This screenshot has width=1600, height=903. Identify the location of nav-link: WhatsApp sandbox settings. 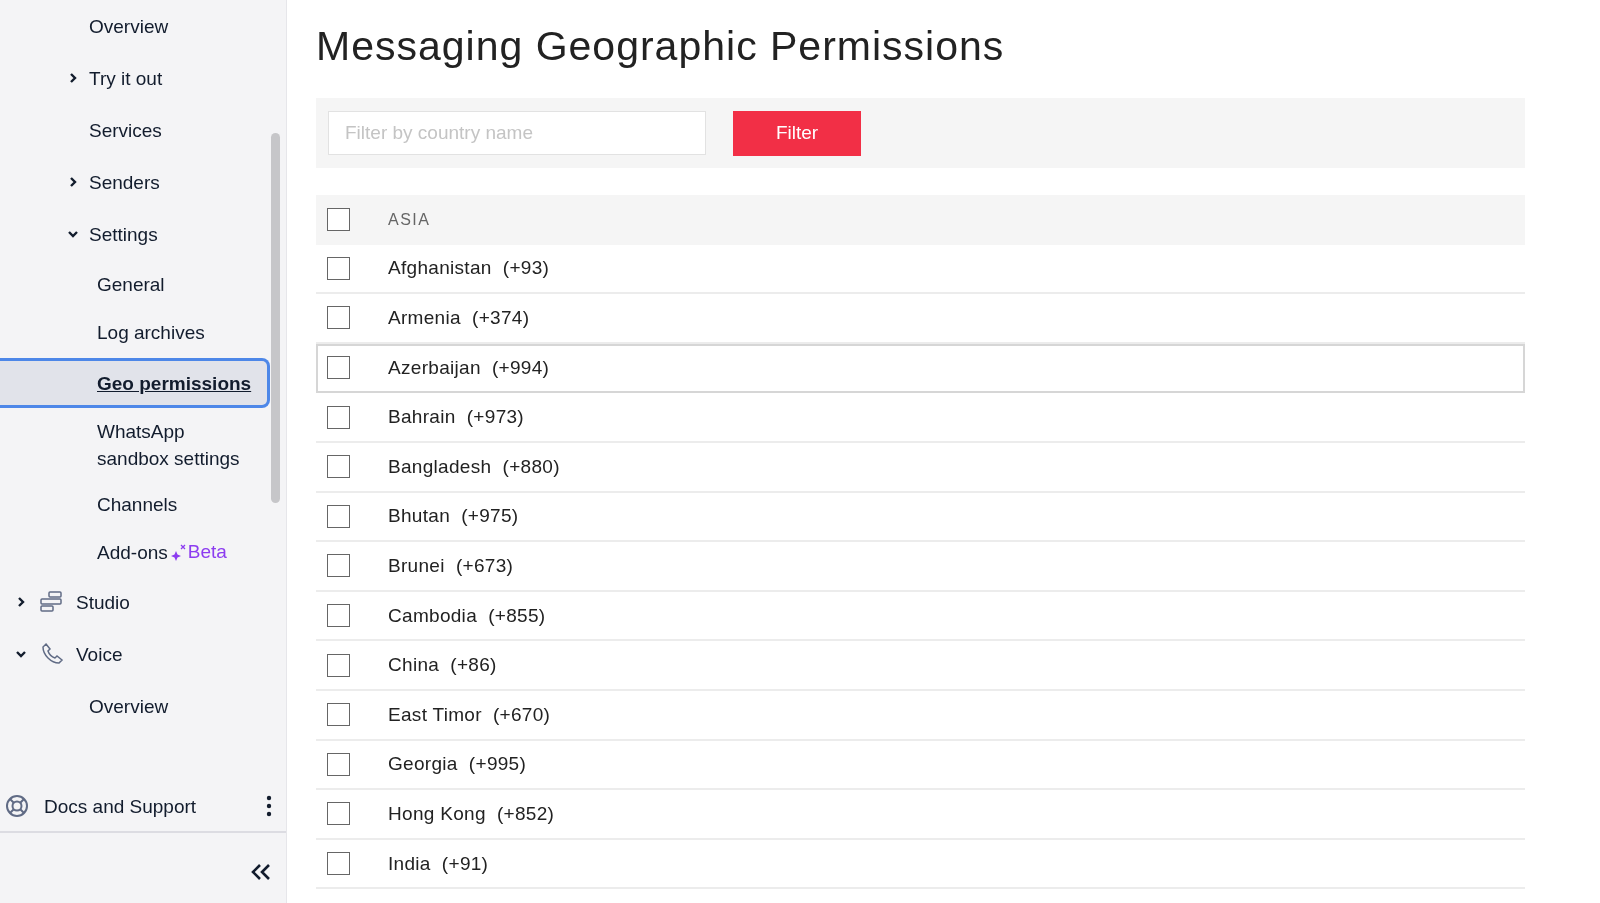
(177, 445).